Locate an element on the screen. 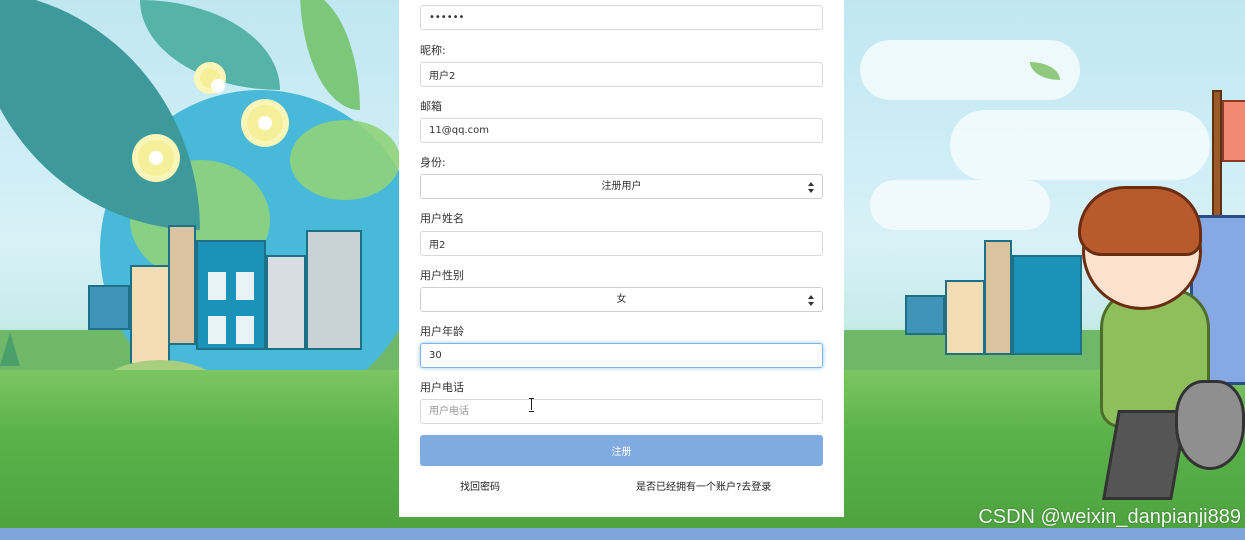 The height and width of the screenshot is (540, 1245). bottom-bar is located at coordinates (622, 534).